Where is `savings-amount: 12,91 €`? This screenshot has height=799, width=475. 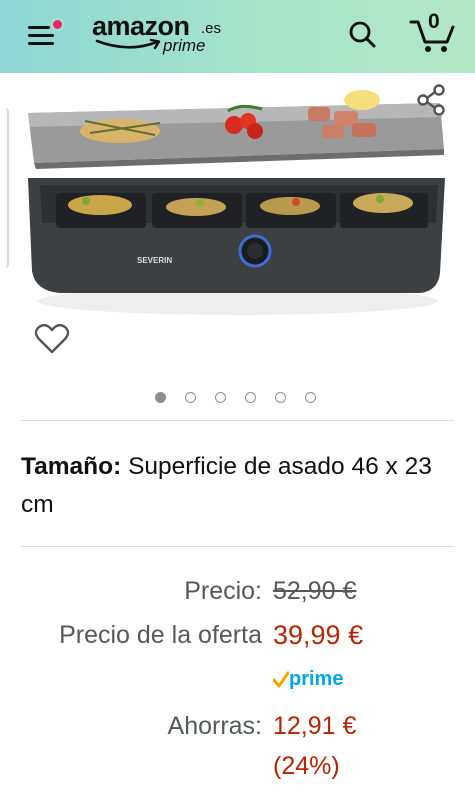
savings-amount: 12,91 € is located at coordinates (315, 726).